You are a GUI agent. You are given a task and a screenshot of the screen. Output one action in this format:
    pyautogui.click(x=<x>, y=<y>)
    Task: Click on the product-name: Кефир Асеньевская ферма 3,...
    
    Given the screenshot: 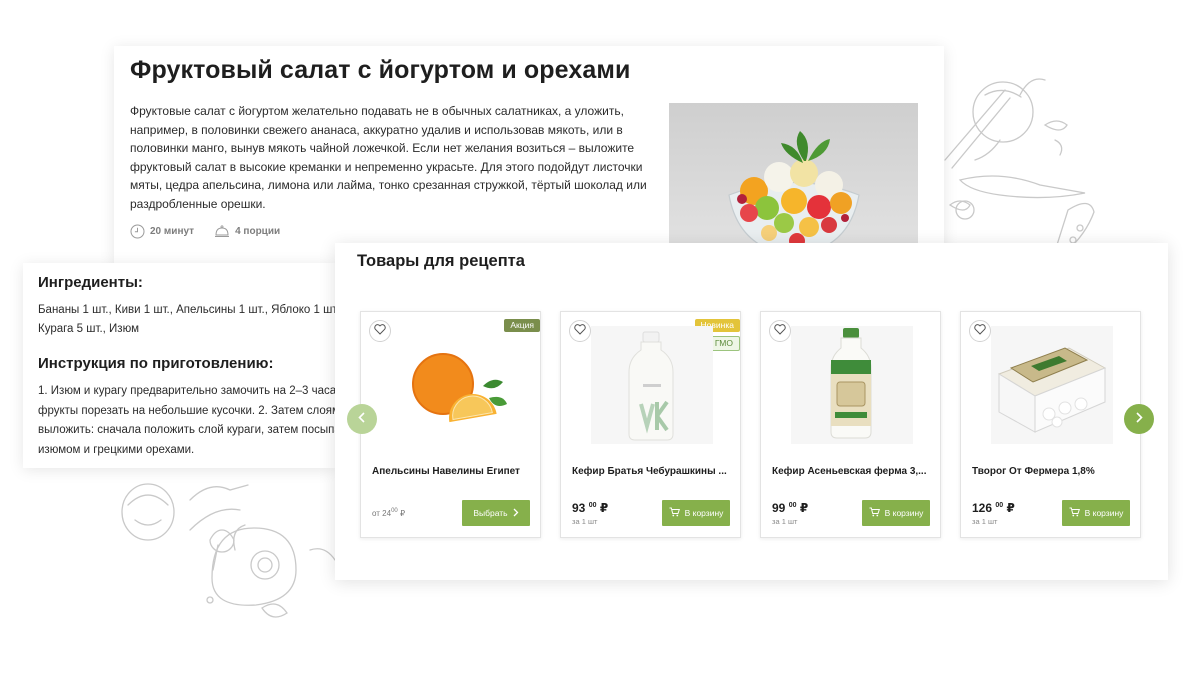 What is the action you would take?
    pyautogui.click(x=853, y=471)
    